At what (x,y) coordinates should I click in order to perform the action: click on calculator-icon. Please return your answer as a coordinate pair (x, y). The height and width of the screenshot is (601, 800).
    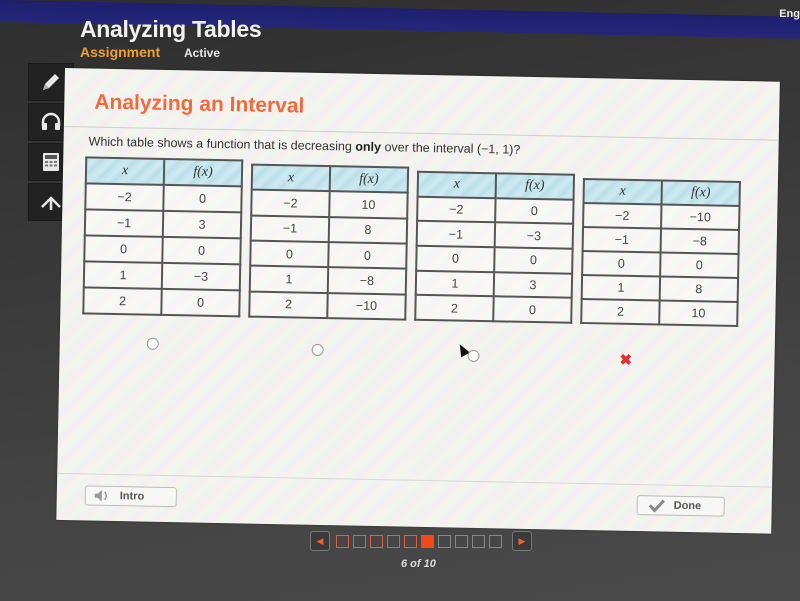
    Looking at the image, I should click on (51, 162).